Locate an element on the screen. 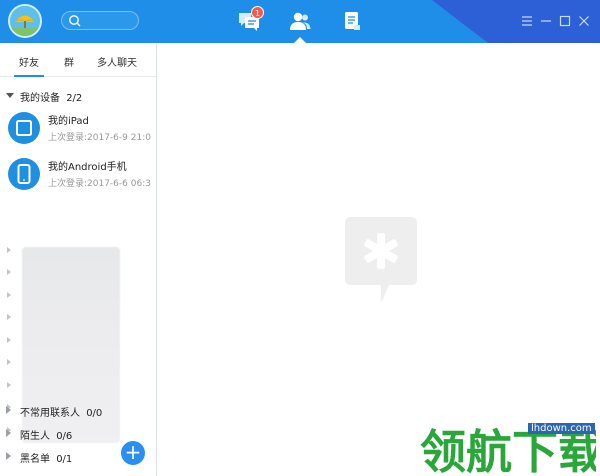 The height and width of the screenshot is (476, 600). tab-multi-chat: 多人聊天 is located at coordinates (117, 61).